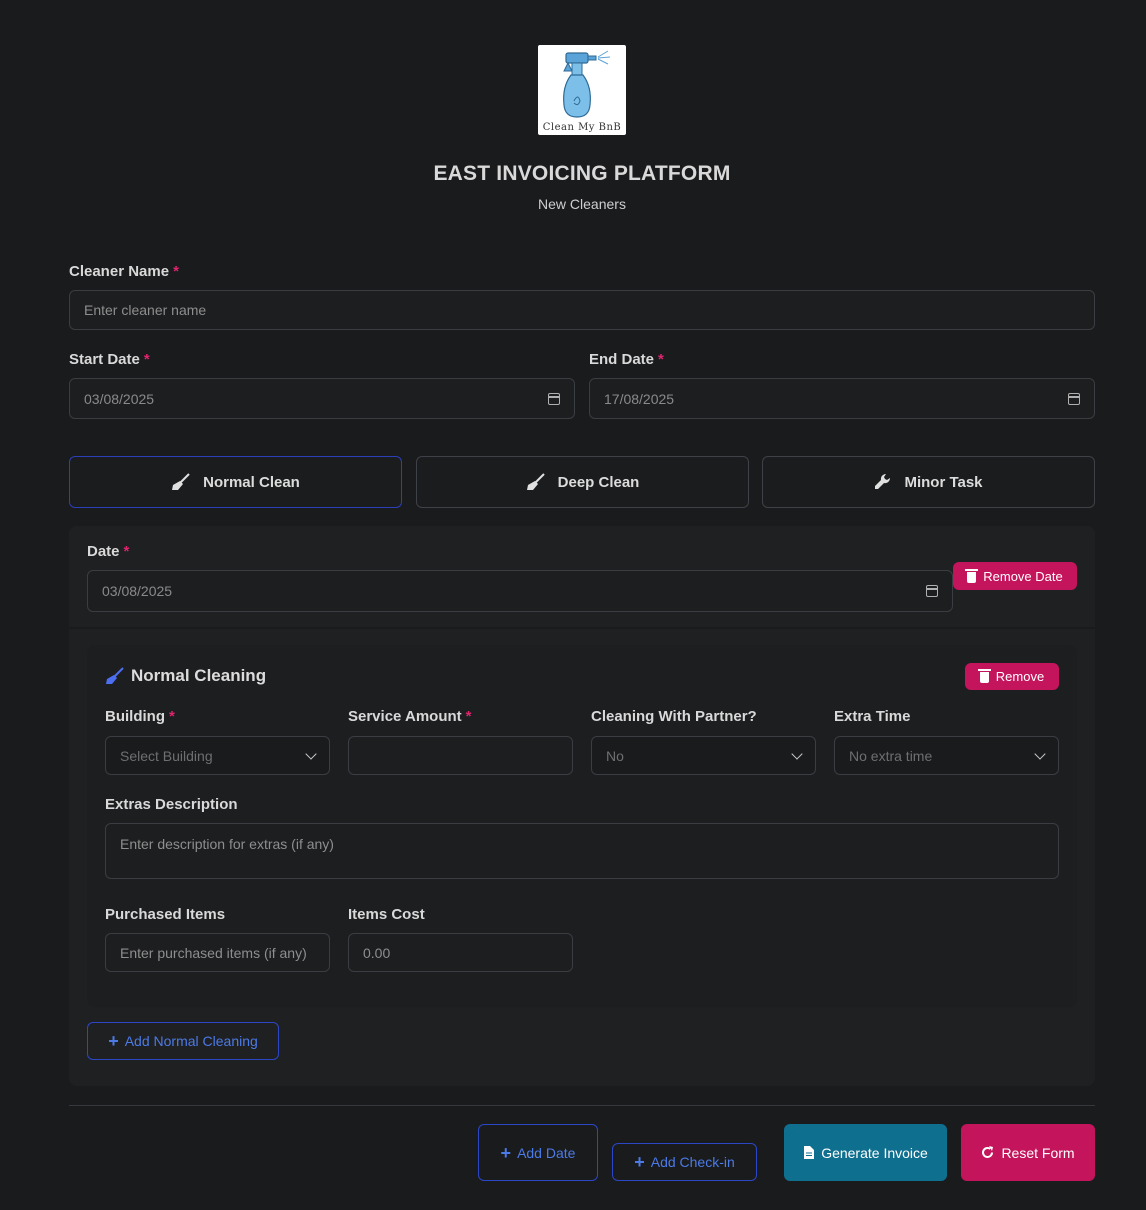 Image resolution: width=1146 pixels, height=1210 pixels. What do you see at coordinates (809, 1152) in the screenshot?
I see `document-icon` at bounding box center [809, 1152].